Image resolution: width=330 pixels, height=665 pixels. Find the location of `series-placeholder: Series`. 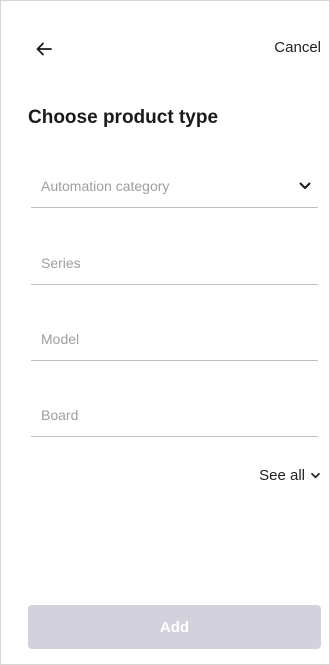

series-placeholder: Series is located at coordinates (61, 263).